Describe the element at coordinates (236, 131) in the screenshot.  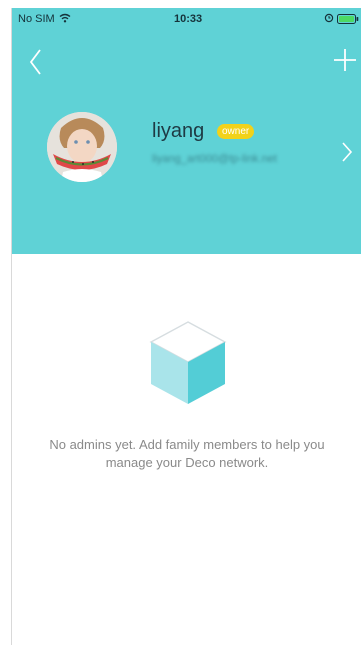
I see `owner-badge: owner` at that location.